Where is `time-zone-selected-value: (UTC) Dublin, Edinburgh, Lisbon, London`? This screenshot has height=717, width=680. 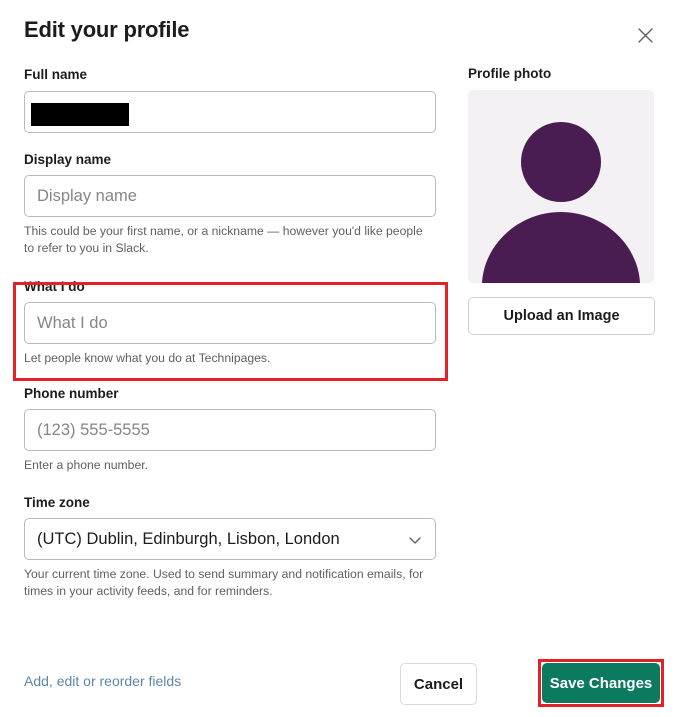 time-zone-selected-value: (UTC) Dublin, Edinburgh, Lisbon, London is located at coordinates (188, 538).